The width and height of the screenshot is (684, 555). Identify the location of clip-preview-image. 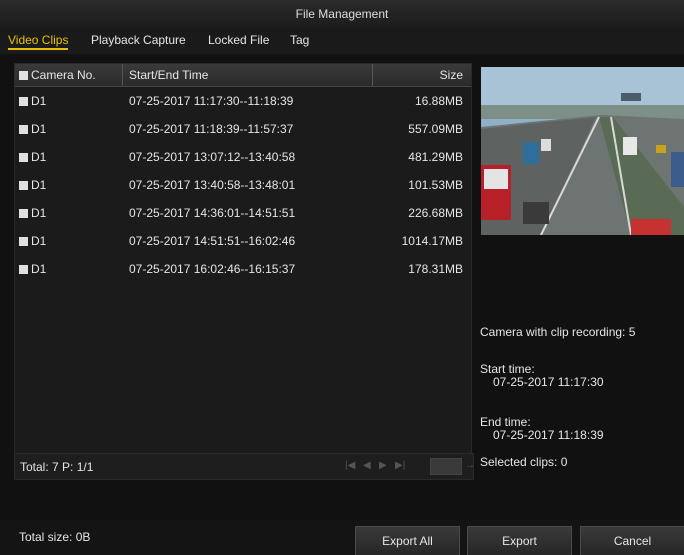
(582, 151).